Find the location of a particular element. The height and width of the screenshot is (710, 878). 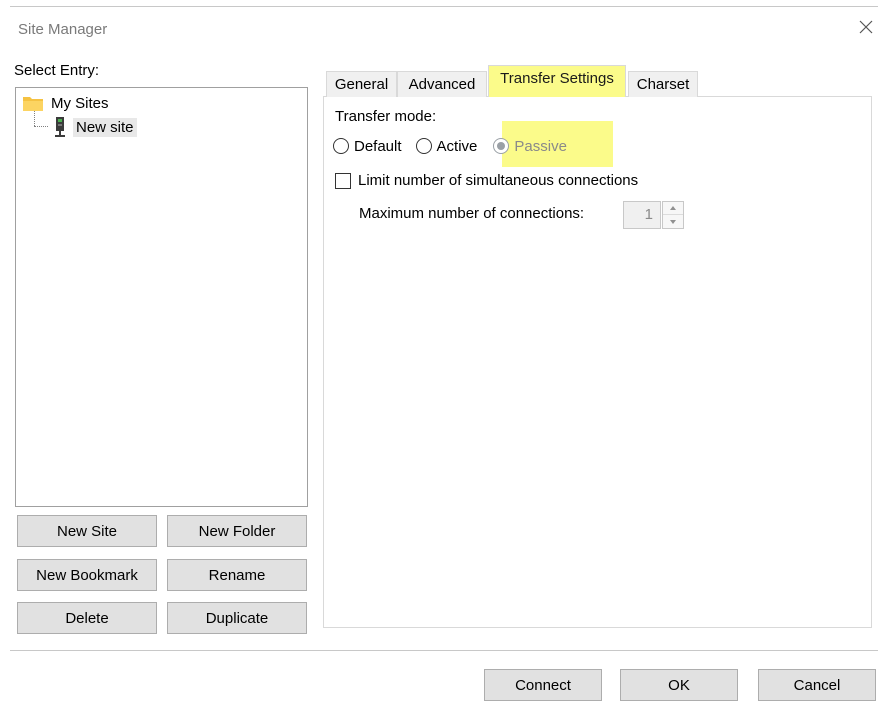

stepper-down-button is located at coordinates (673, 221).